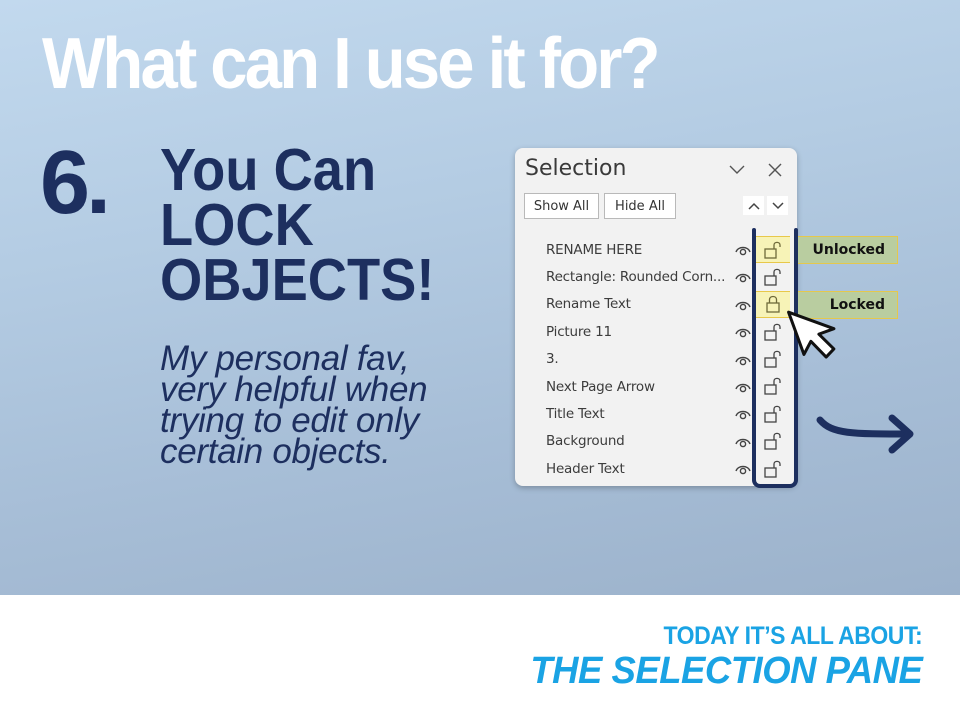  Describe the element at coordinates (351, 64) in the screenshot. I see `slide-title: What can I use it for?` at that location.